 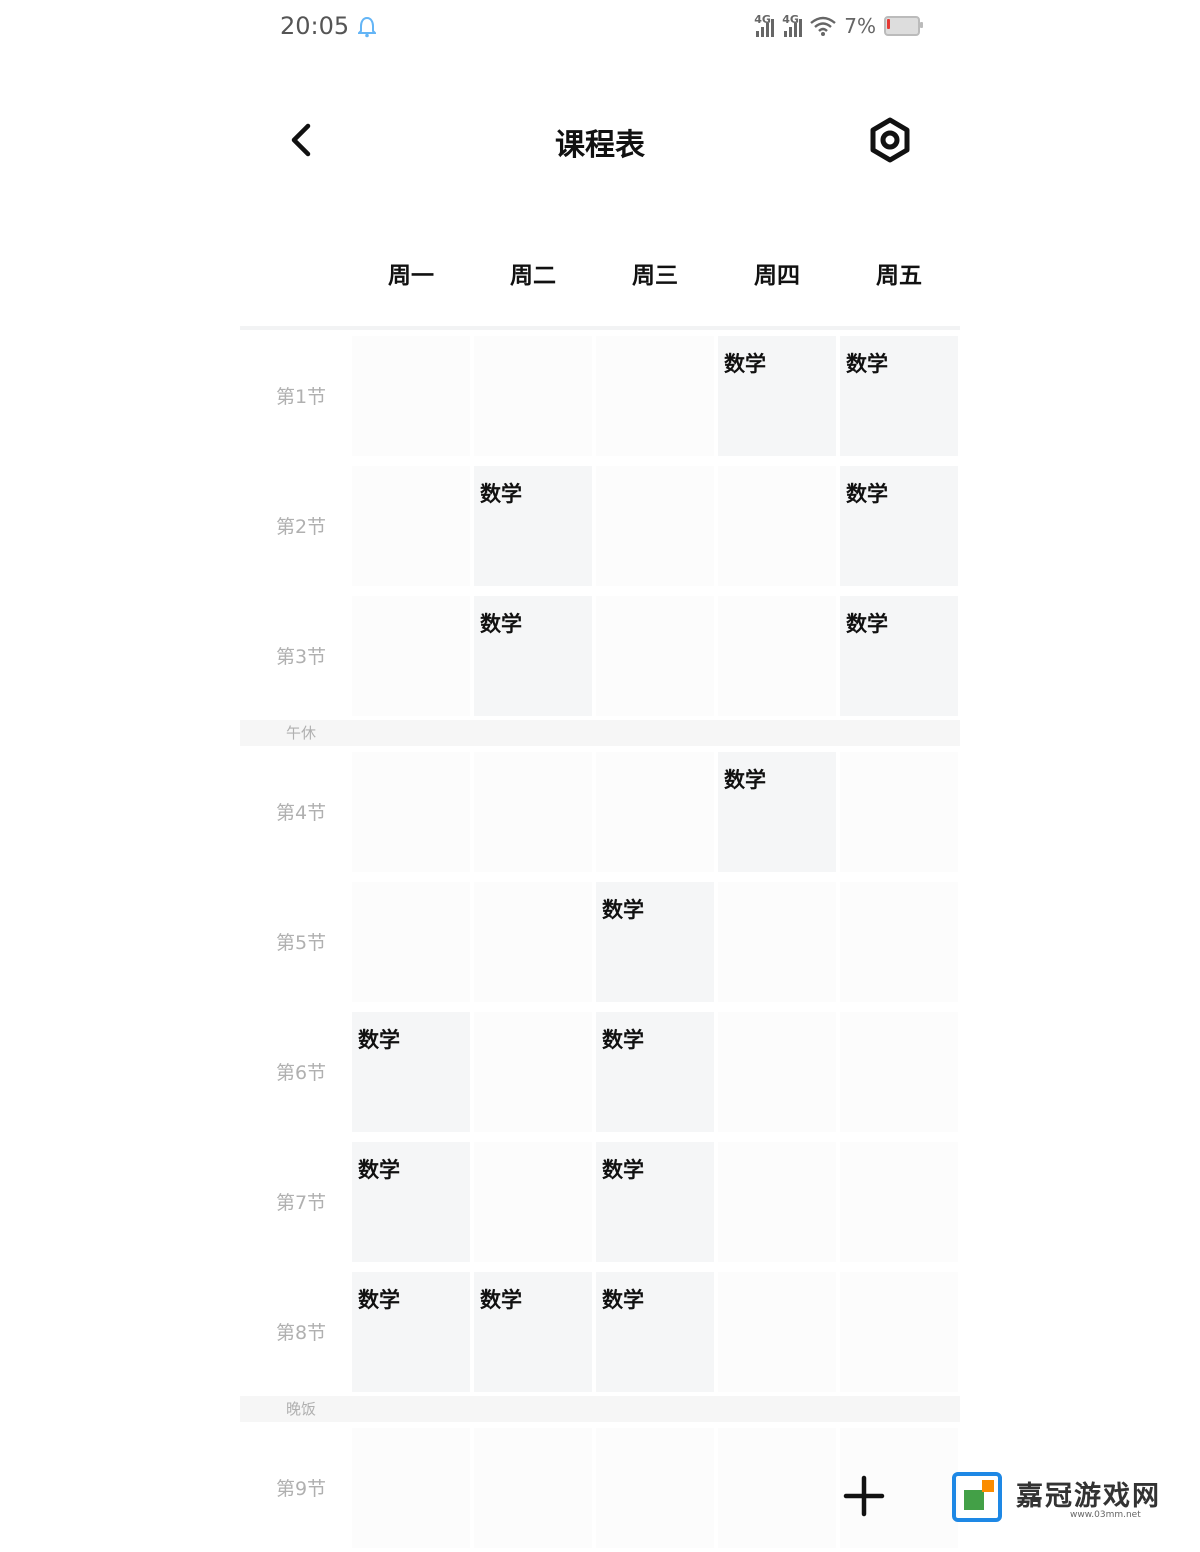 I want to click on period-row: 第6节 数学 数学, so click(x=600, y=1071).